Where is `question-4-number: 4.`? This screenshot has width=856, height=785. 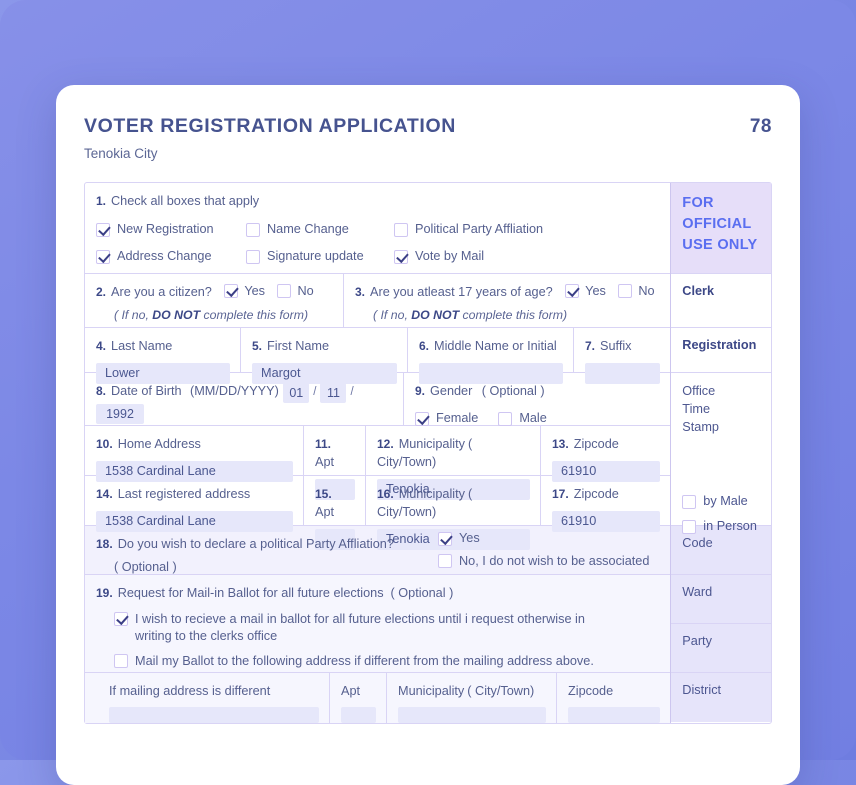 question-4-number: 4. is located at coordinates (101, 346).